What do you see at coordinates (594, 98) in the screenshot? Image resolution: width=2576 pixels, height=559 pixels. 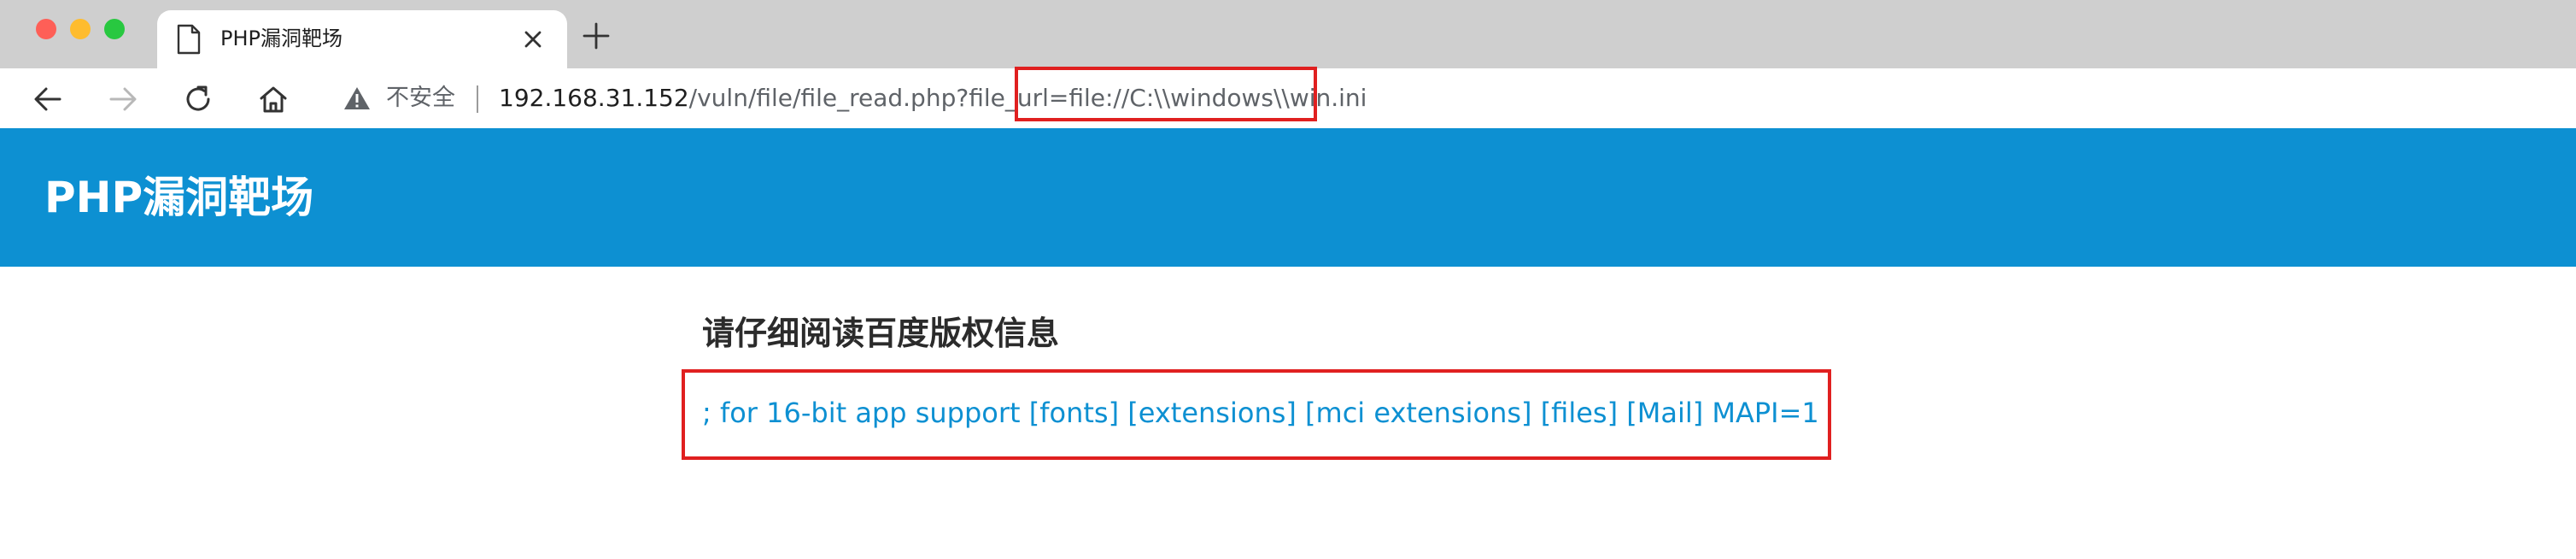 I see `url-host: 192.168.31.152` at bounding box center [594, 98].